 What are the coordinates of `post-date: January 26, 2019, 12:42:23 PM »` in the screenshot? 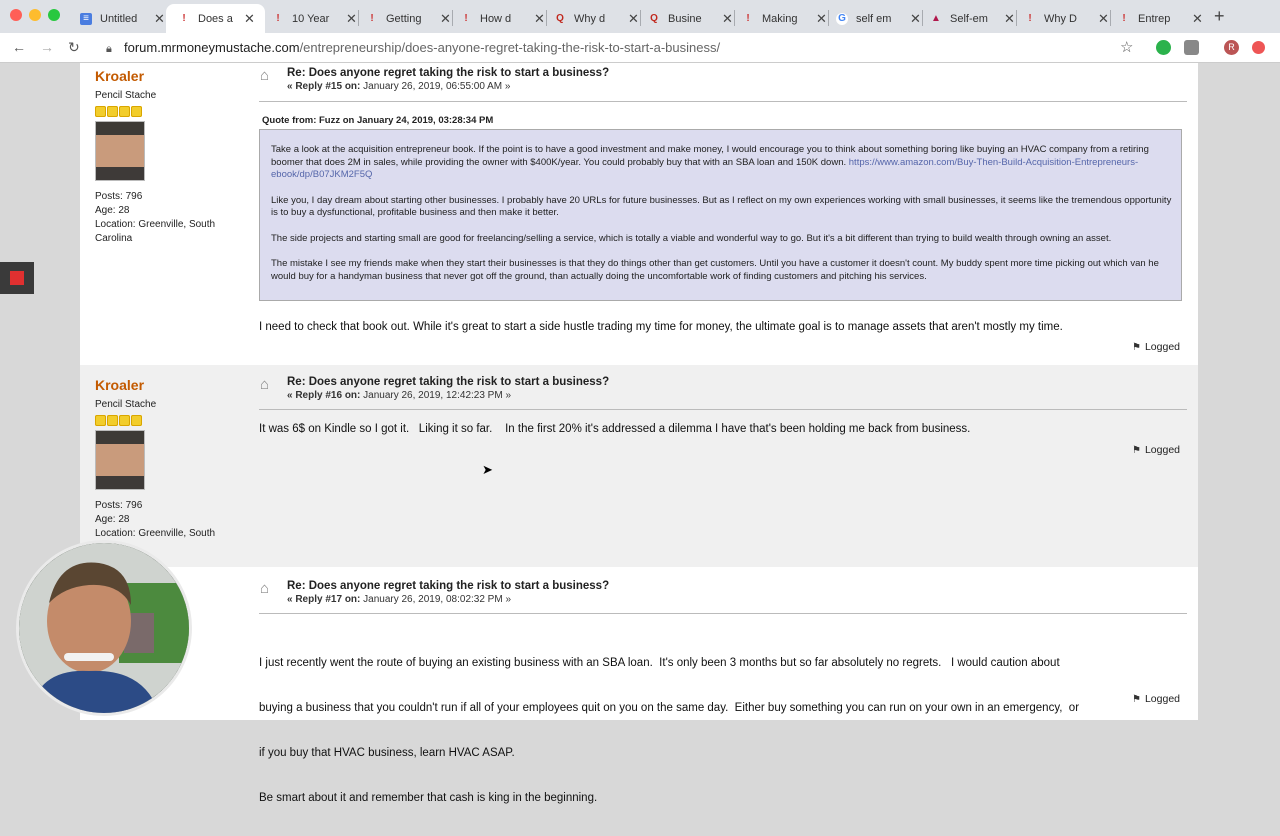 It's located at (437, 395).